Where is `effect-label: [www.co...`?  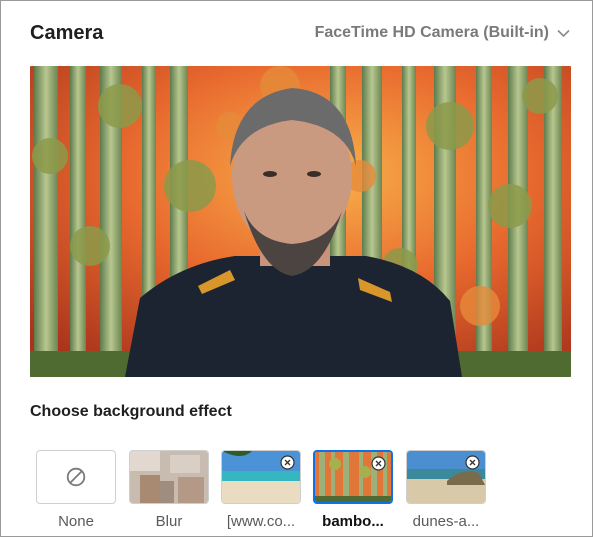 effect-label: [www.co... is located at coordinates (261, 521).